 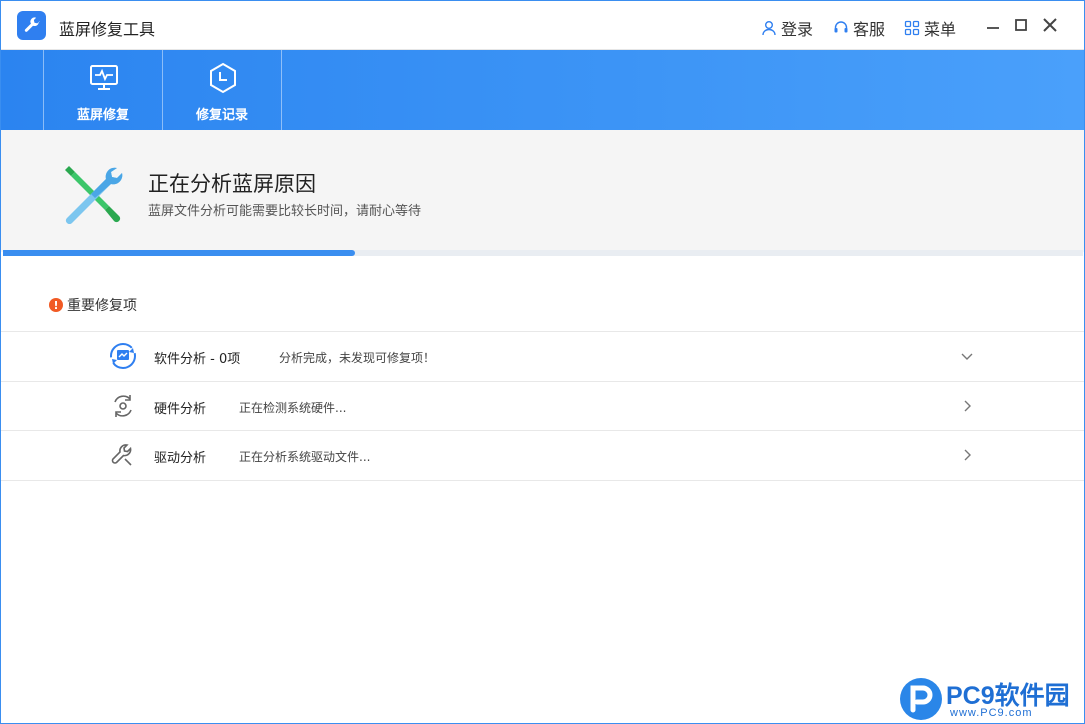 What do you see at coordinates (197, 359) in the screenshot?
I see `software-analysis-name: 软件分析 - 0项` at bounding box center [197, 359].